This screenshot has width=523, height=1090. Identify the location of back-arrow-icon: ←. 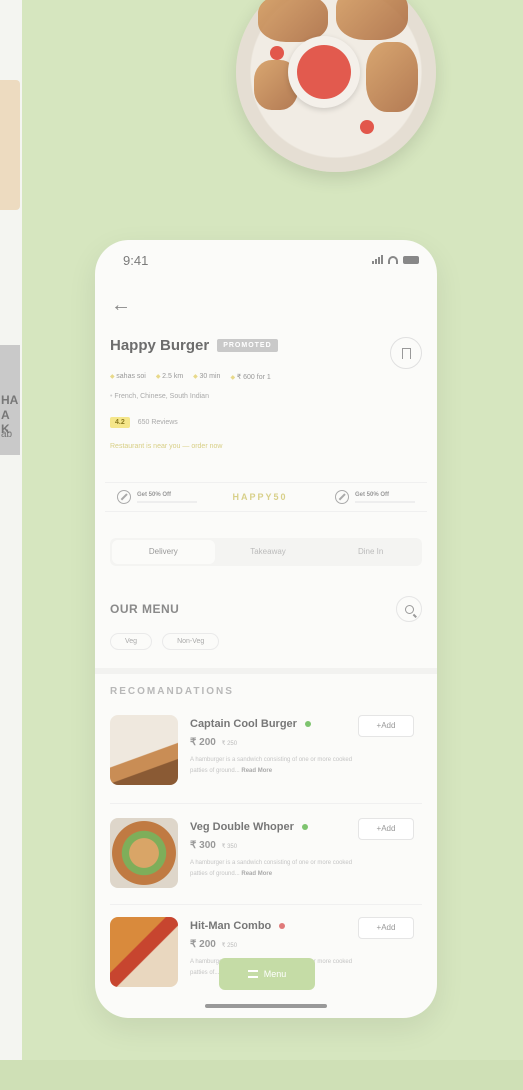
(121, 305).